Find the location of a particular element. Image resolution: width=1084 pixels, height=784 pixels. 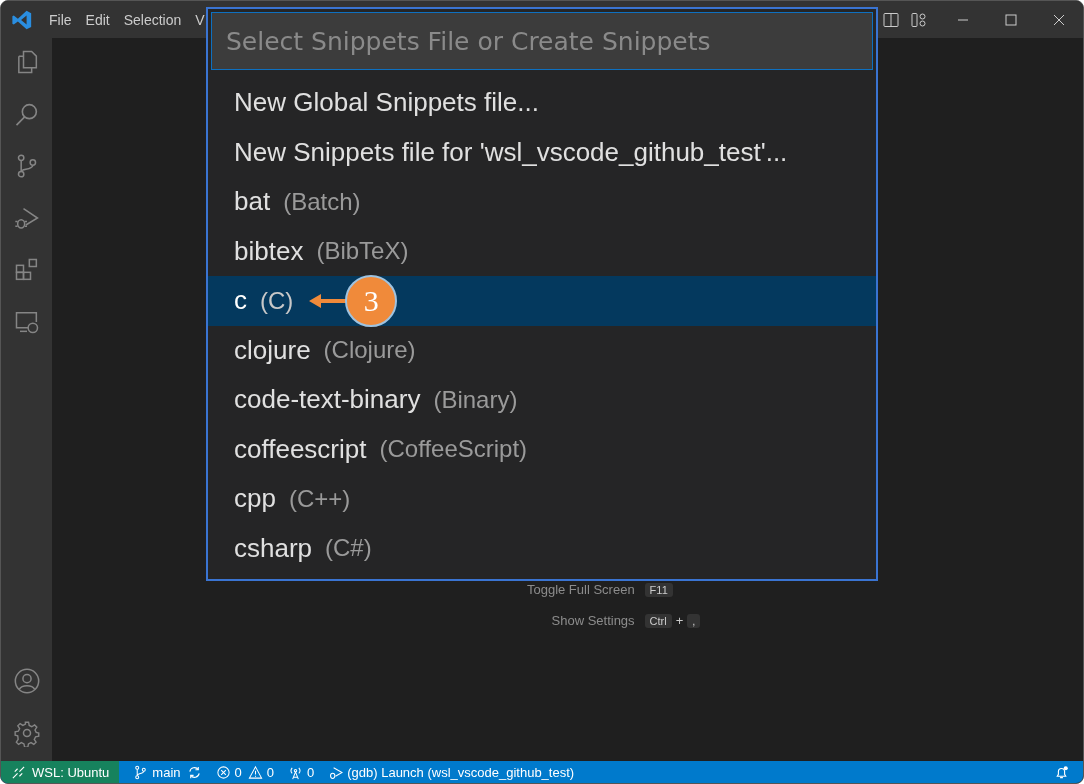

item-label: csharp is located at coordinates (273, 548).